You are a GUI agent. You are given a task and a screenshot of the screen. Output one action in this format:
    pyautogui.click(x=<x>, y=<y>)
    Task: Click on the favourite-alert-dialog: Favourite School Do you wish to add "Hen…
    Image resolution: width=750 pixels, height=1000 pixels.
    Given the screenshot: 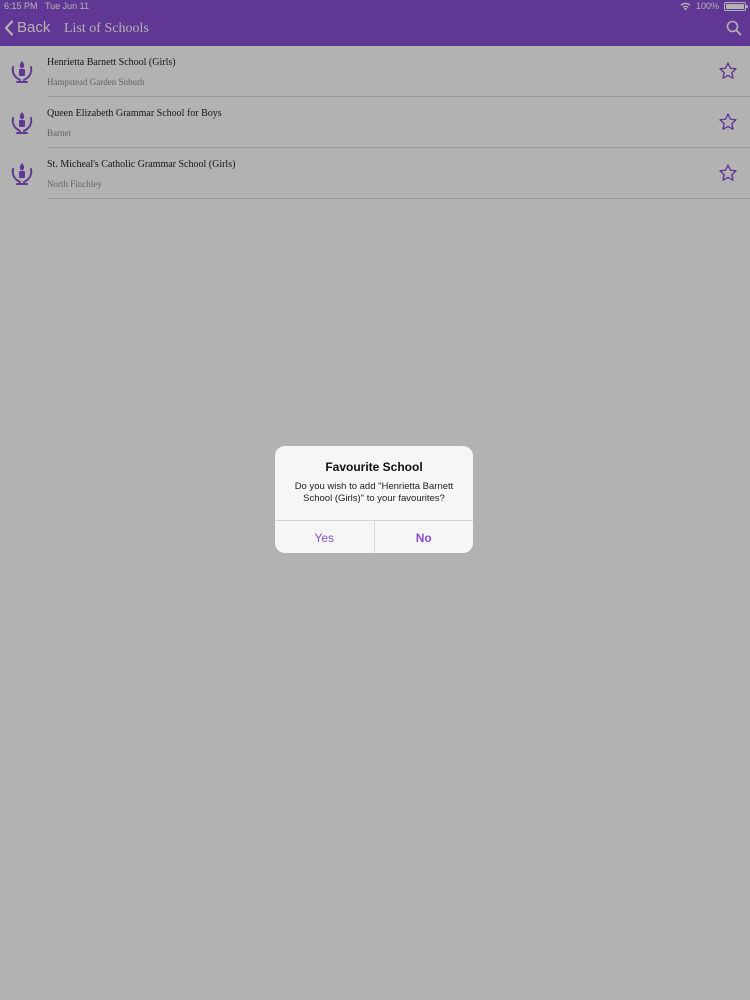 What is the action you would take?
    pyautogui.click(x=374, y=499)
    